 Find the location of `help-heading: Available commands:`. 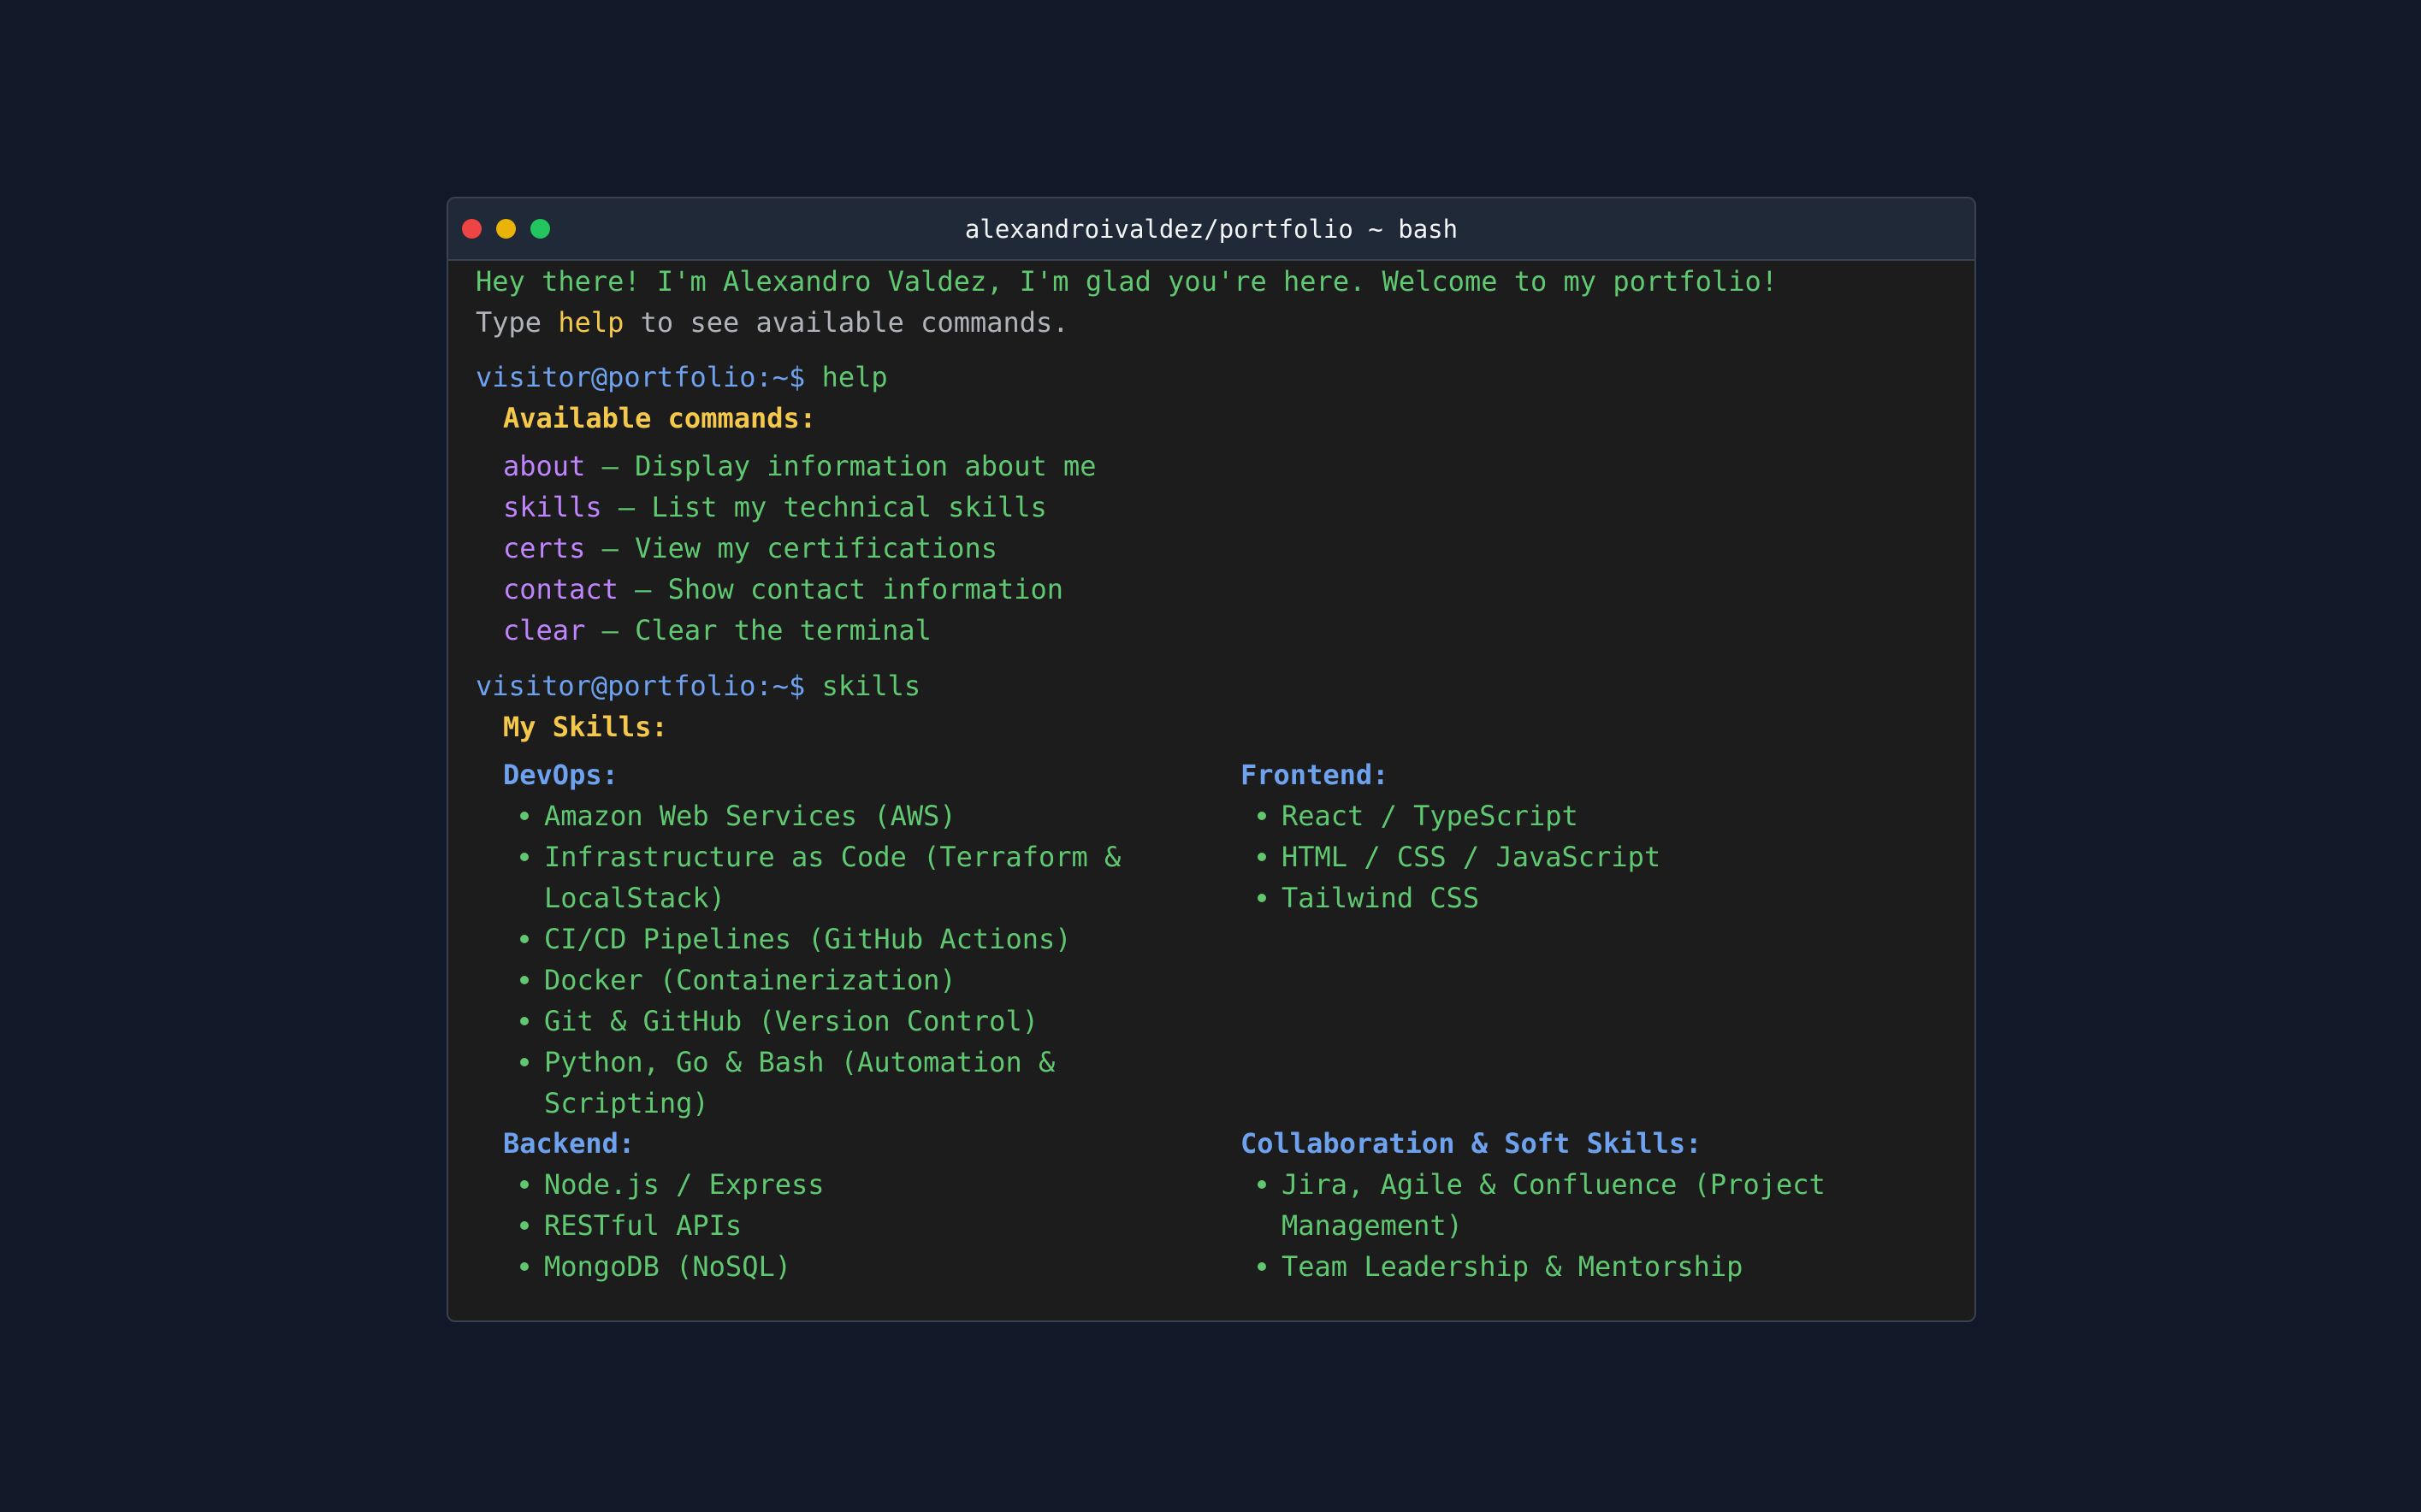

help-heading: Available commands: is located at coordinates (660, 418).